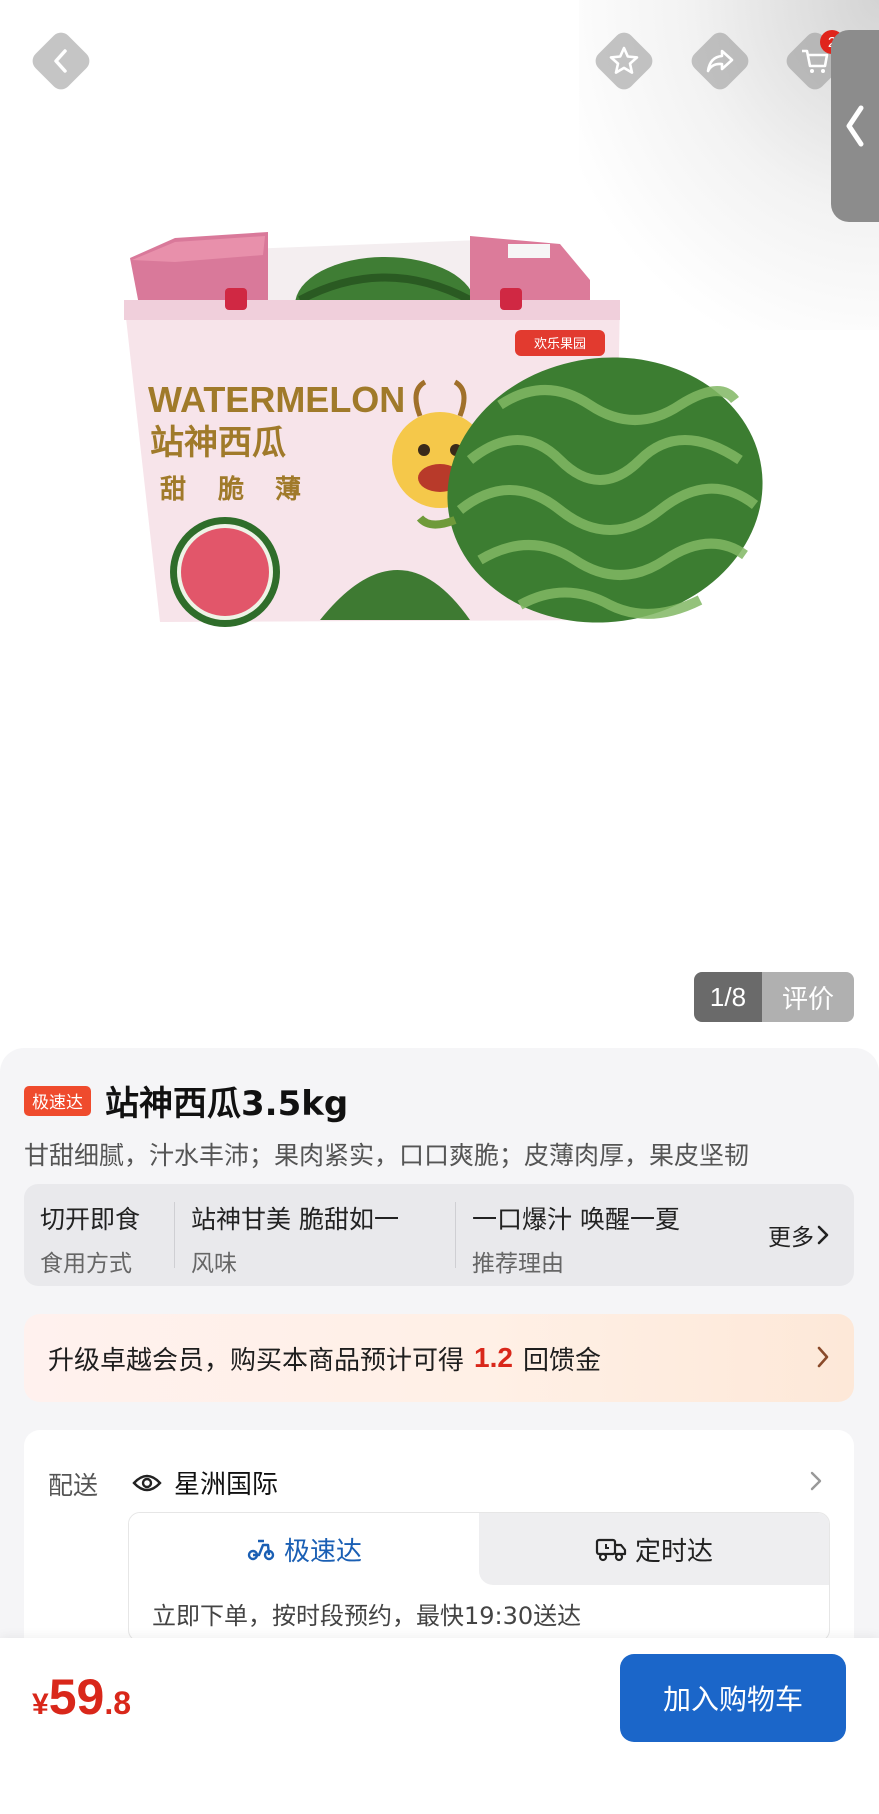 This screenshot has height=1814, width=879. Describe the element at coordinates (256, 1360) in the screenshot. I see `promo-text: 升级卓越会员，购买本商品预计可得` at that location.